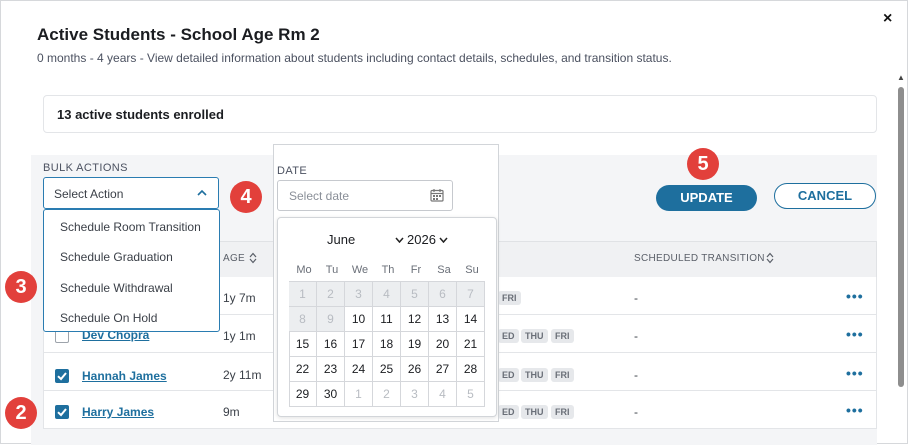 This screenshot has width=908, height=445. Describe the element at coordinates (359, 369) in the screenshot. I see `calendar-day: 24` at that location.